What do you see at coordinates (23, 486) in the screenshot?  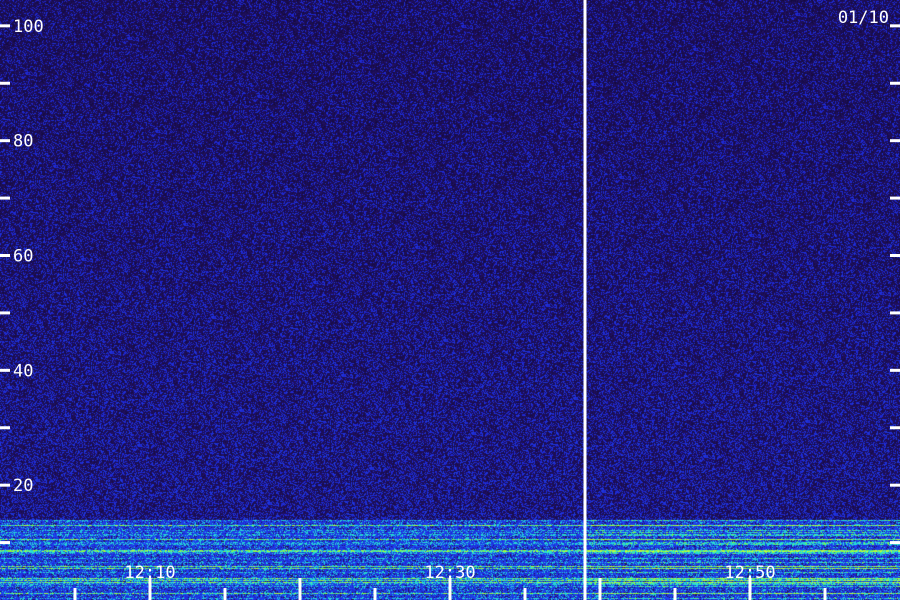 I see `y-tick-label: 20` at bounding box center [23, 486].